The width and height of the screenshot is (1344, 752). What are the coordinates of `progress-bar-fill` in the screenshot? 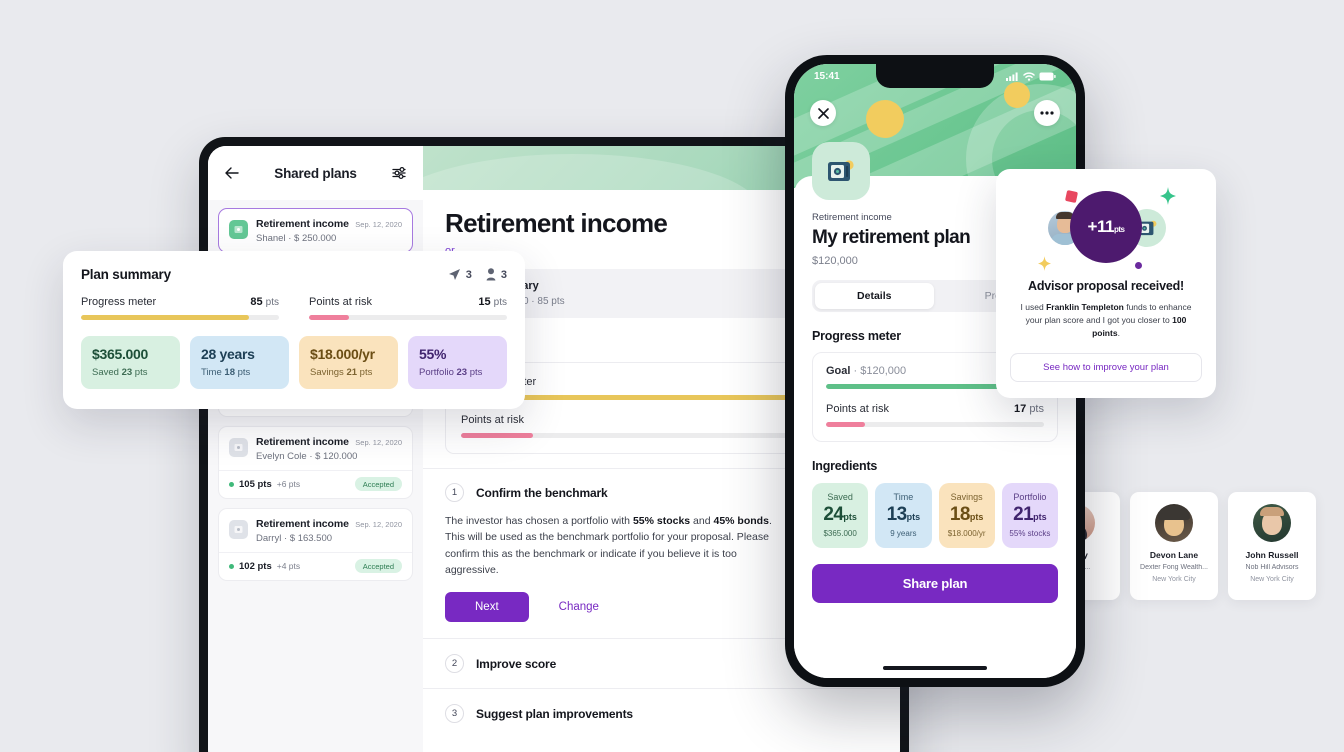 It's located at (165, 317).